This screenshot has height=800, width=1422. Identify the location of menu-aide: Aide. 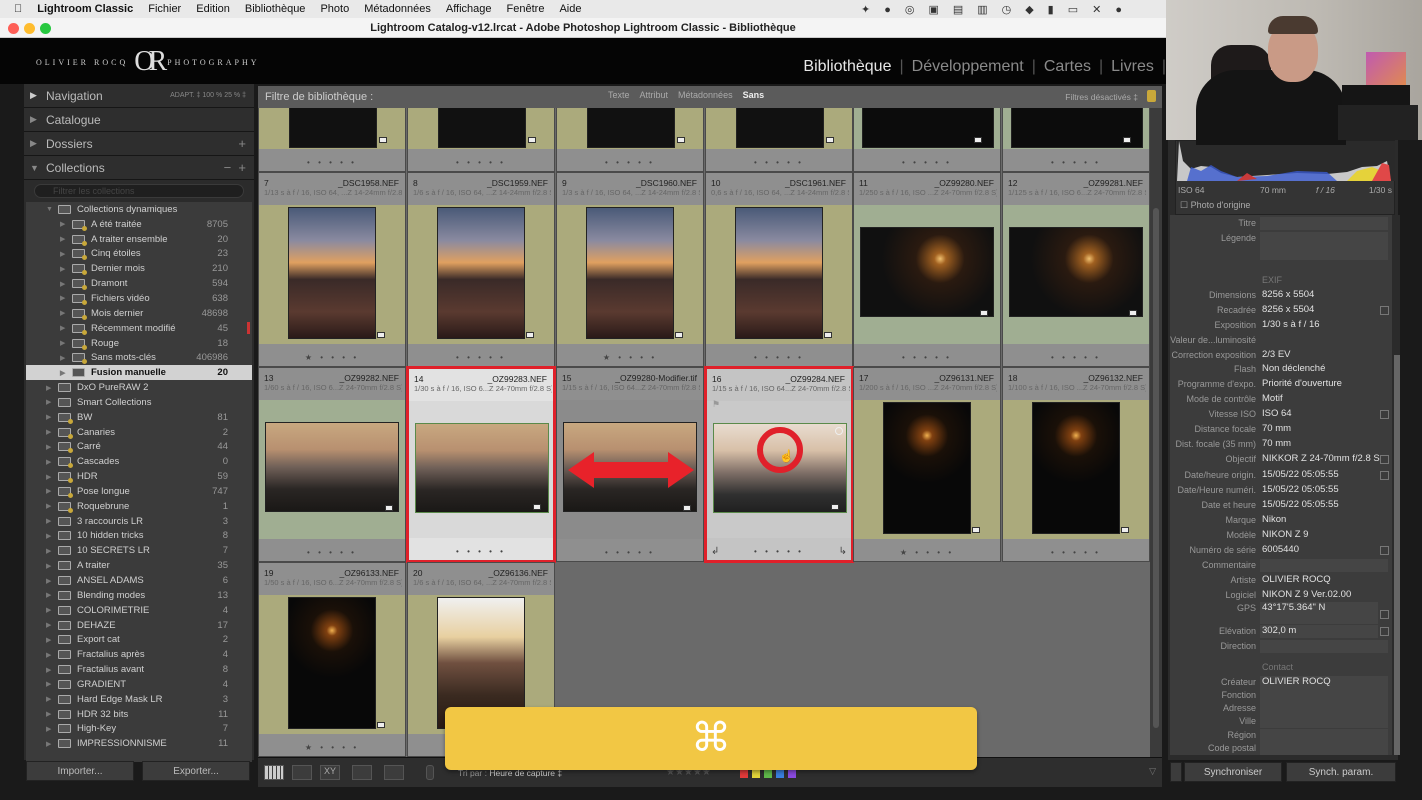
(570, 9).